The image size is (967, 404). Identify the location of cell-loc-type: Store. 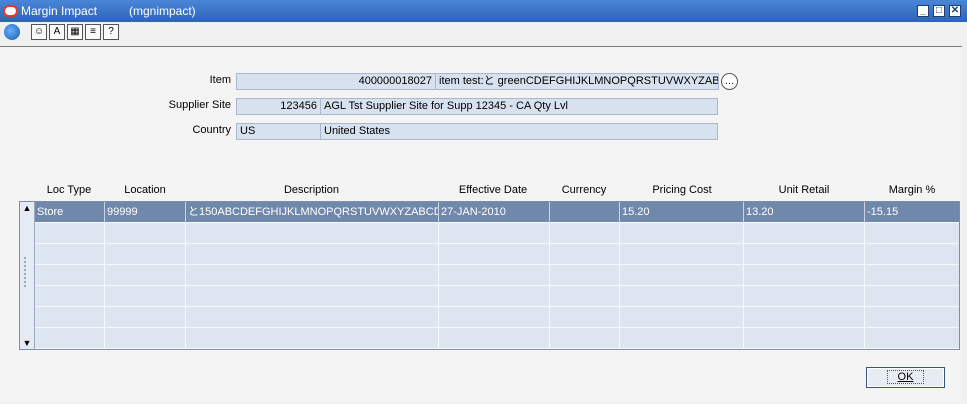
(70, 212).